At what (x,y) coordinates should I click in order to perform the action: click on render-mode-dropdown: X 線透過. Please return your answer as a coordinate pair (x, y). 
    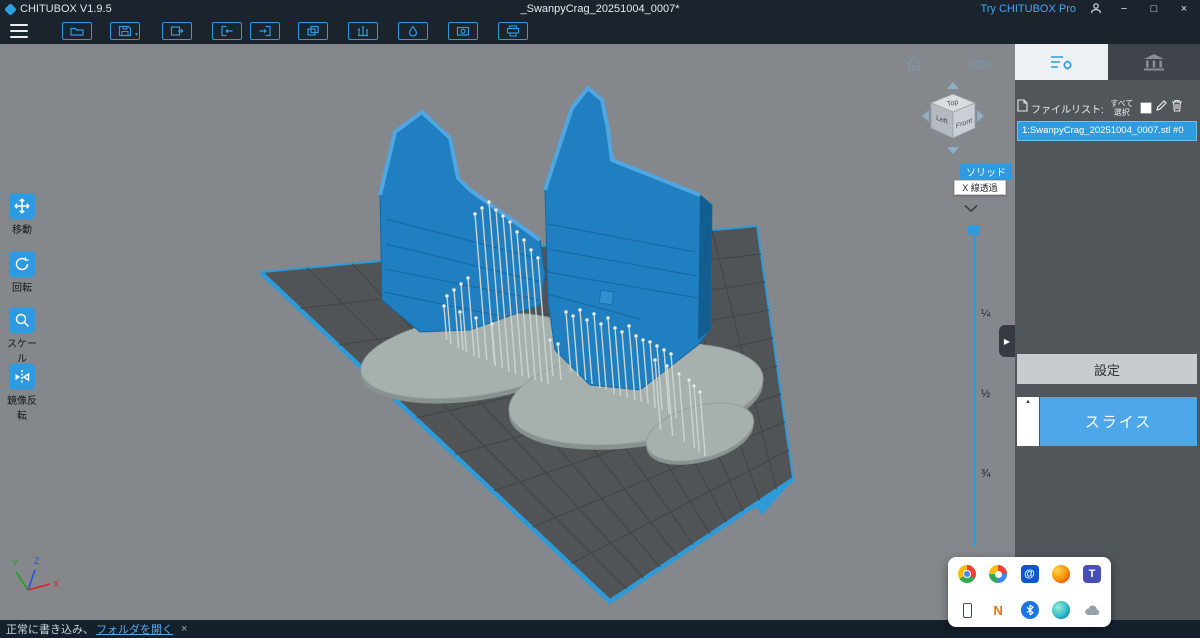
    Looking at the image, I should click on (980, 187).